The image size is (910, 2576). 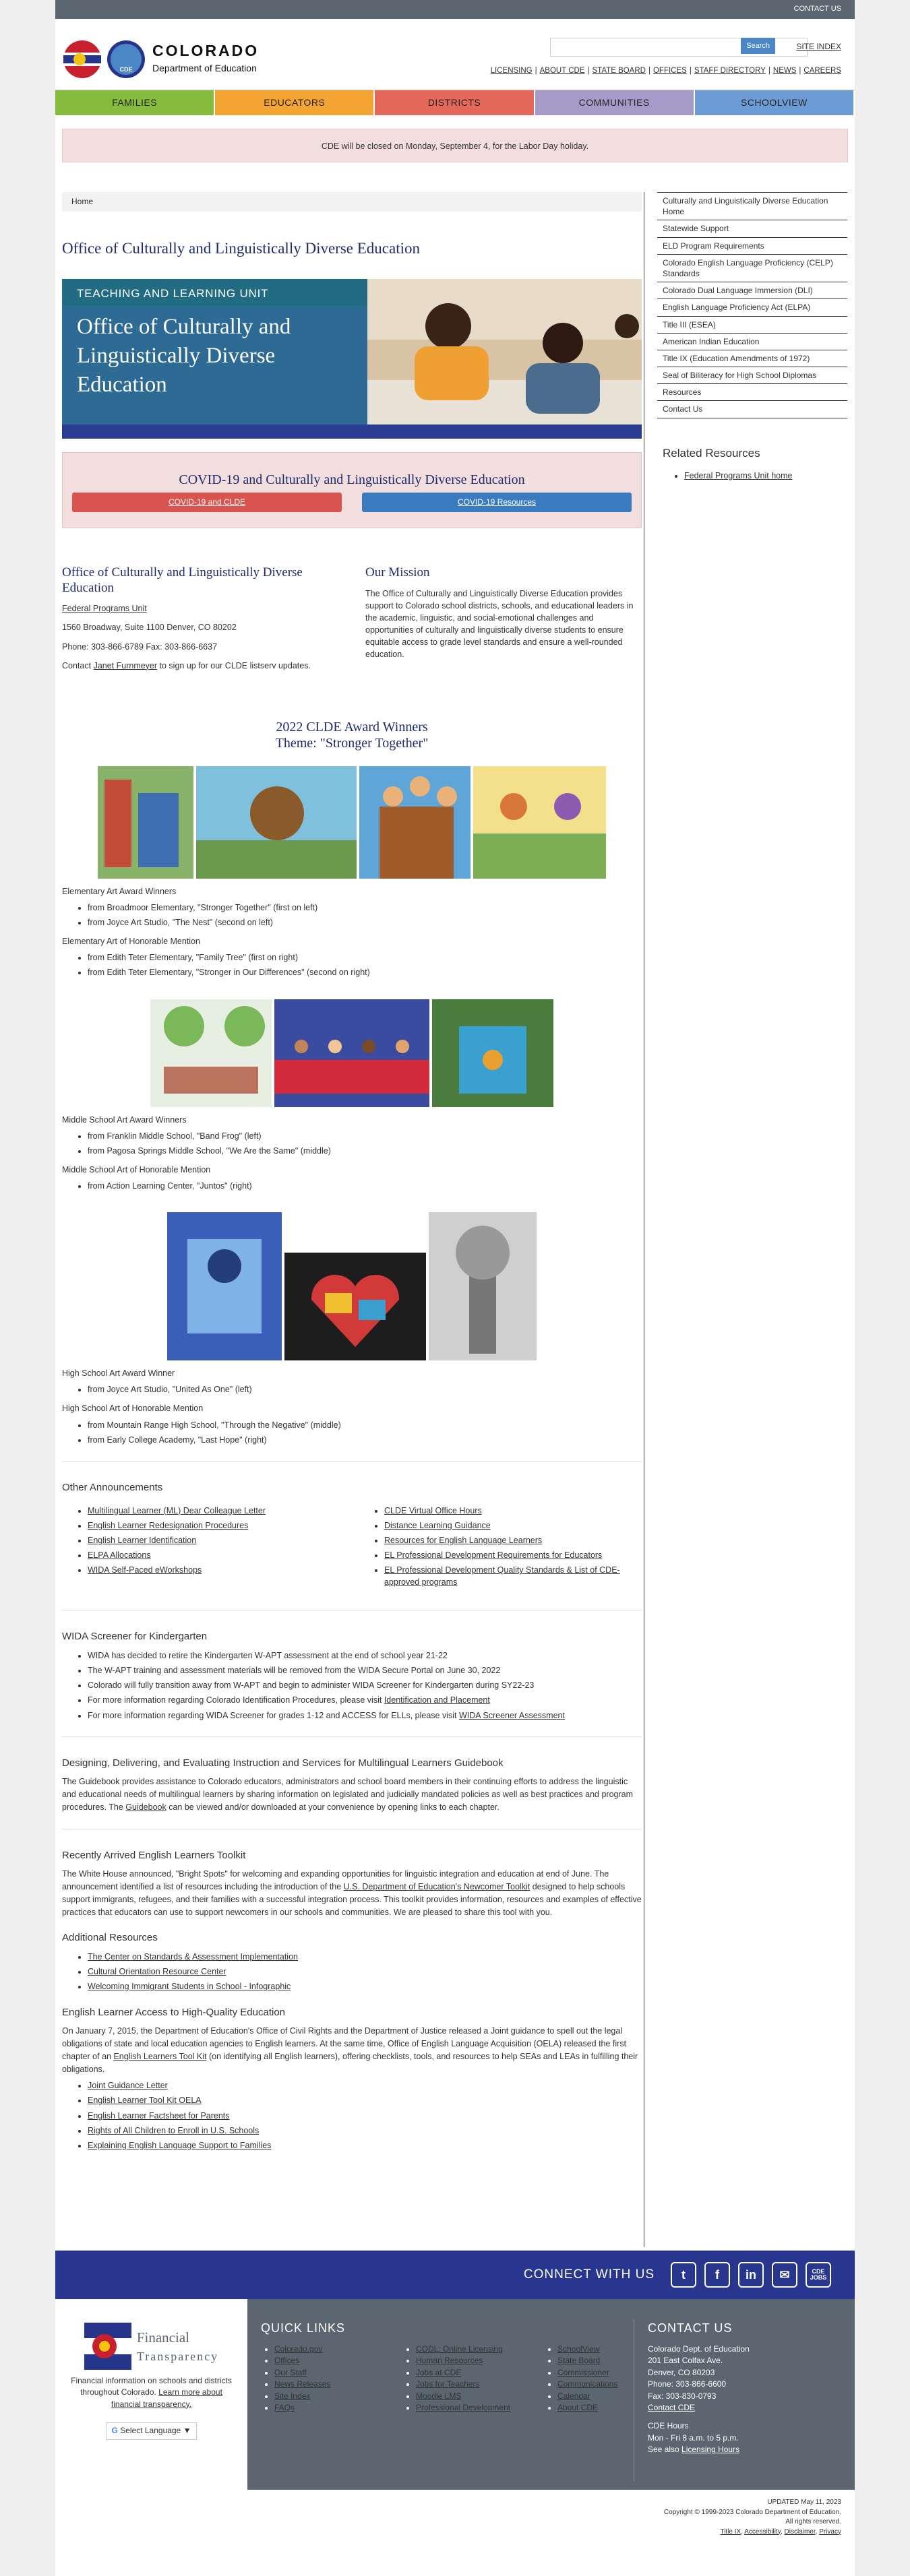 I want to click on nav-item-families: FAMILIES, so click(x=135, y=102).